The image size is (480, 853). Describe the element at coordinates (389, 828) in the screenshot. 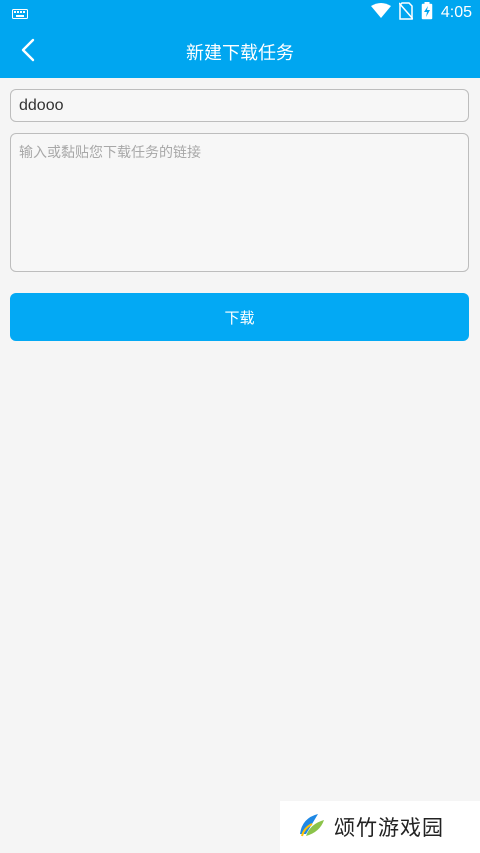

I see `watermark-text: 颂竹游戏园` at that location.